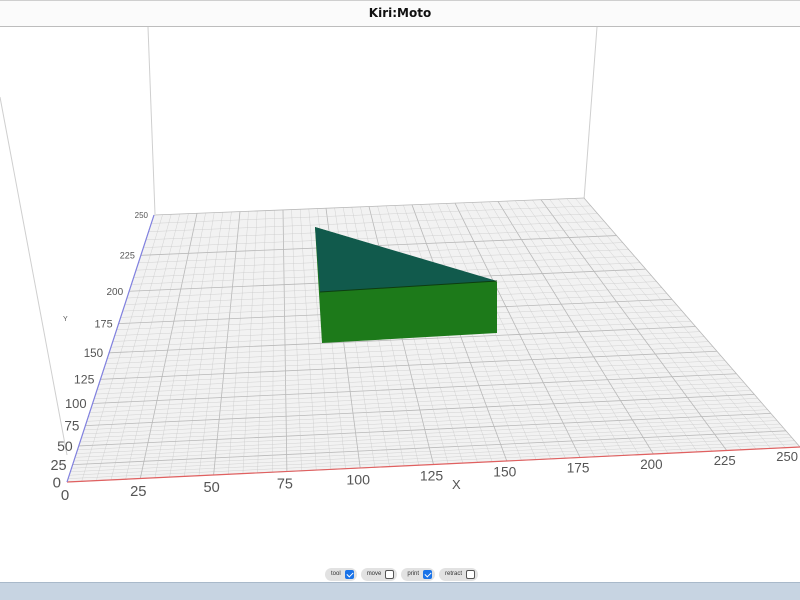  I want to click on y-tick-label: 0, so click(57, 482).